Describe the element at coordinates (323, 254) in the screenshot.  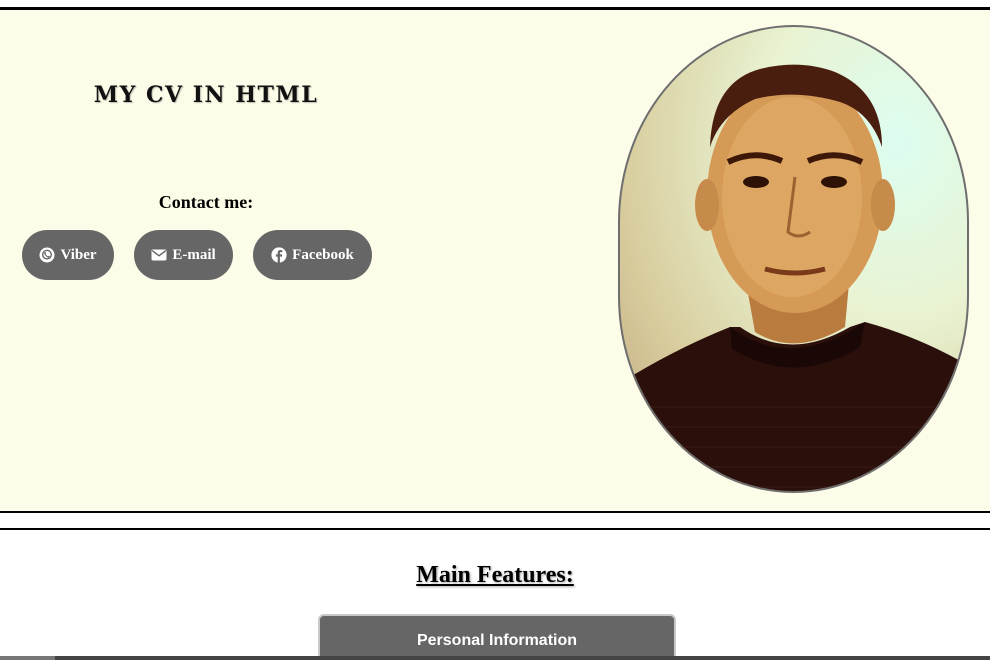
I see `facebook-button-label: Facebook` at that location.